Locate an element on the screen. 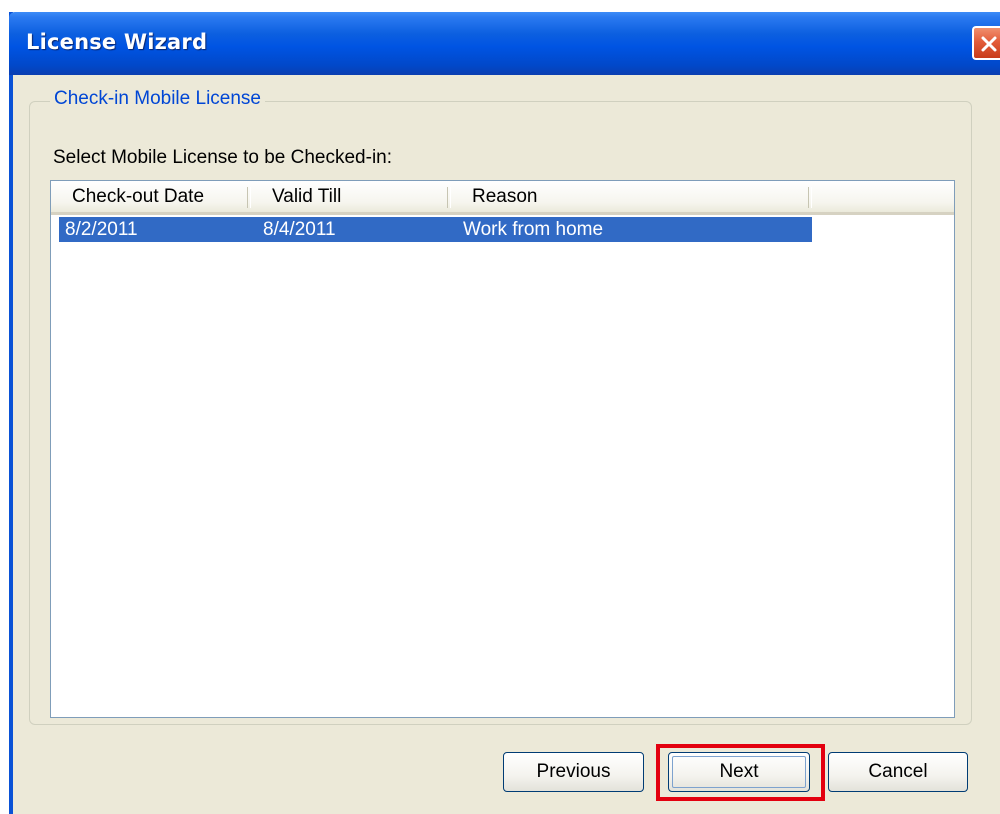  close-icon is located at coordinates (989, 44).